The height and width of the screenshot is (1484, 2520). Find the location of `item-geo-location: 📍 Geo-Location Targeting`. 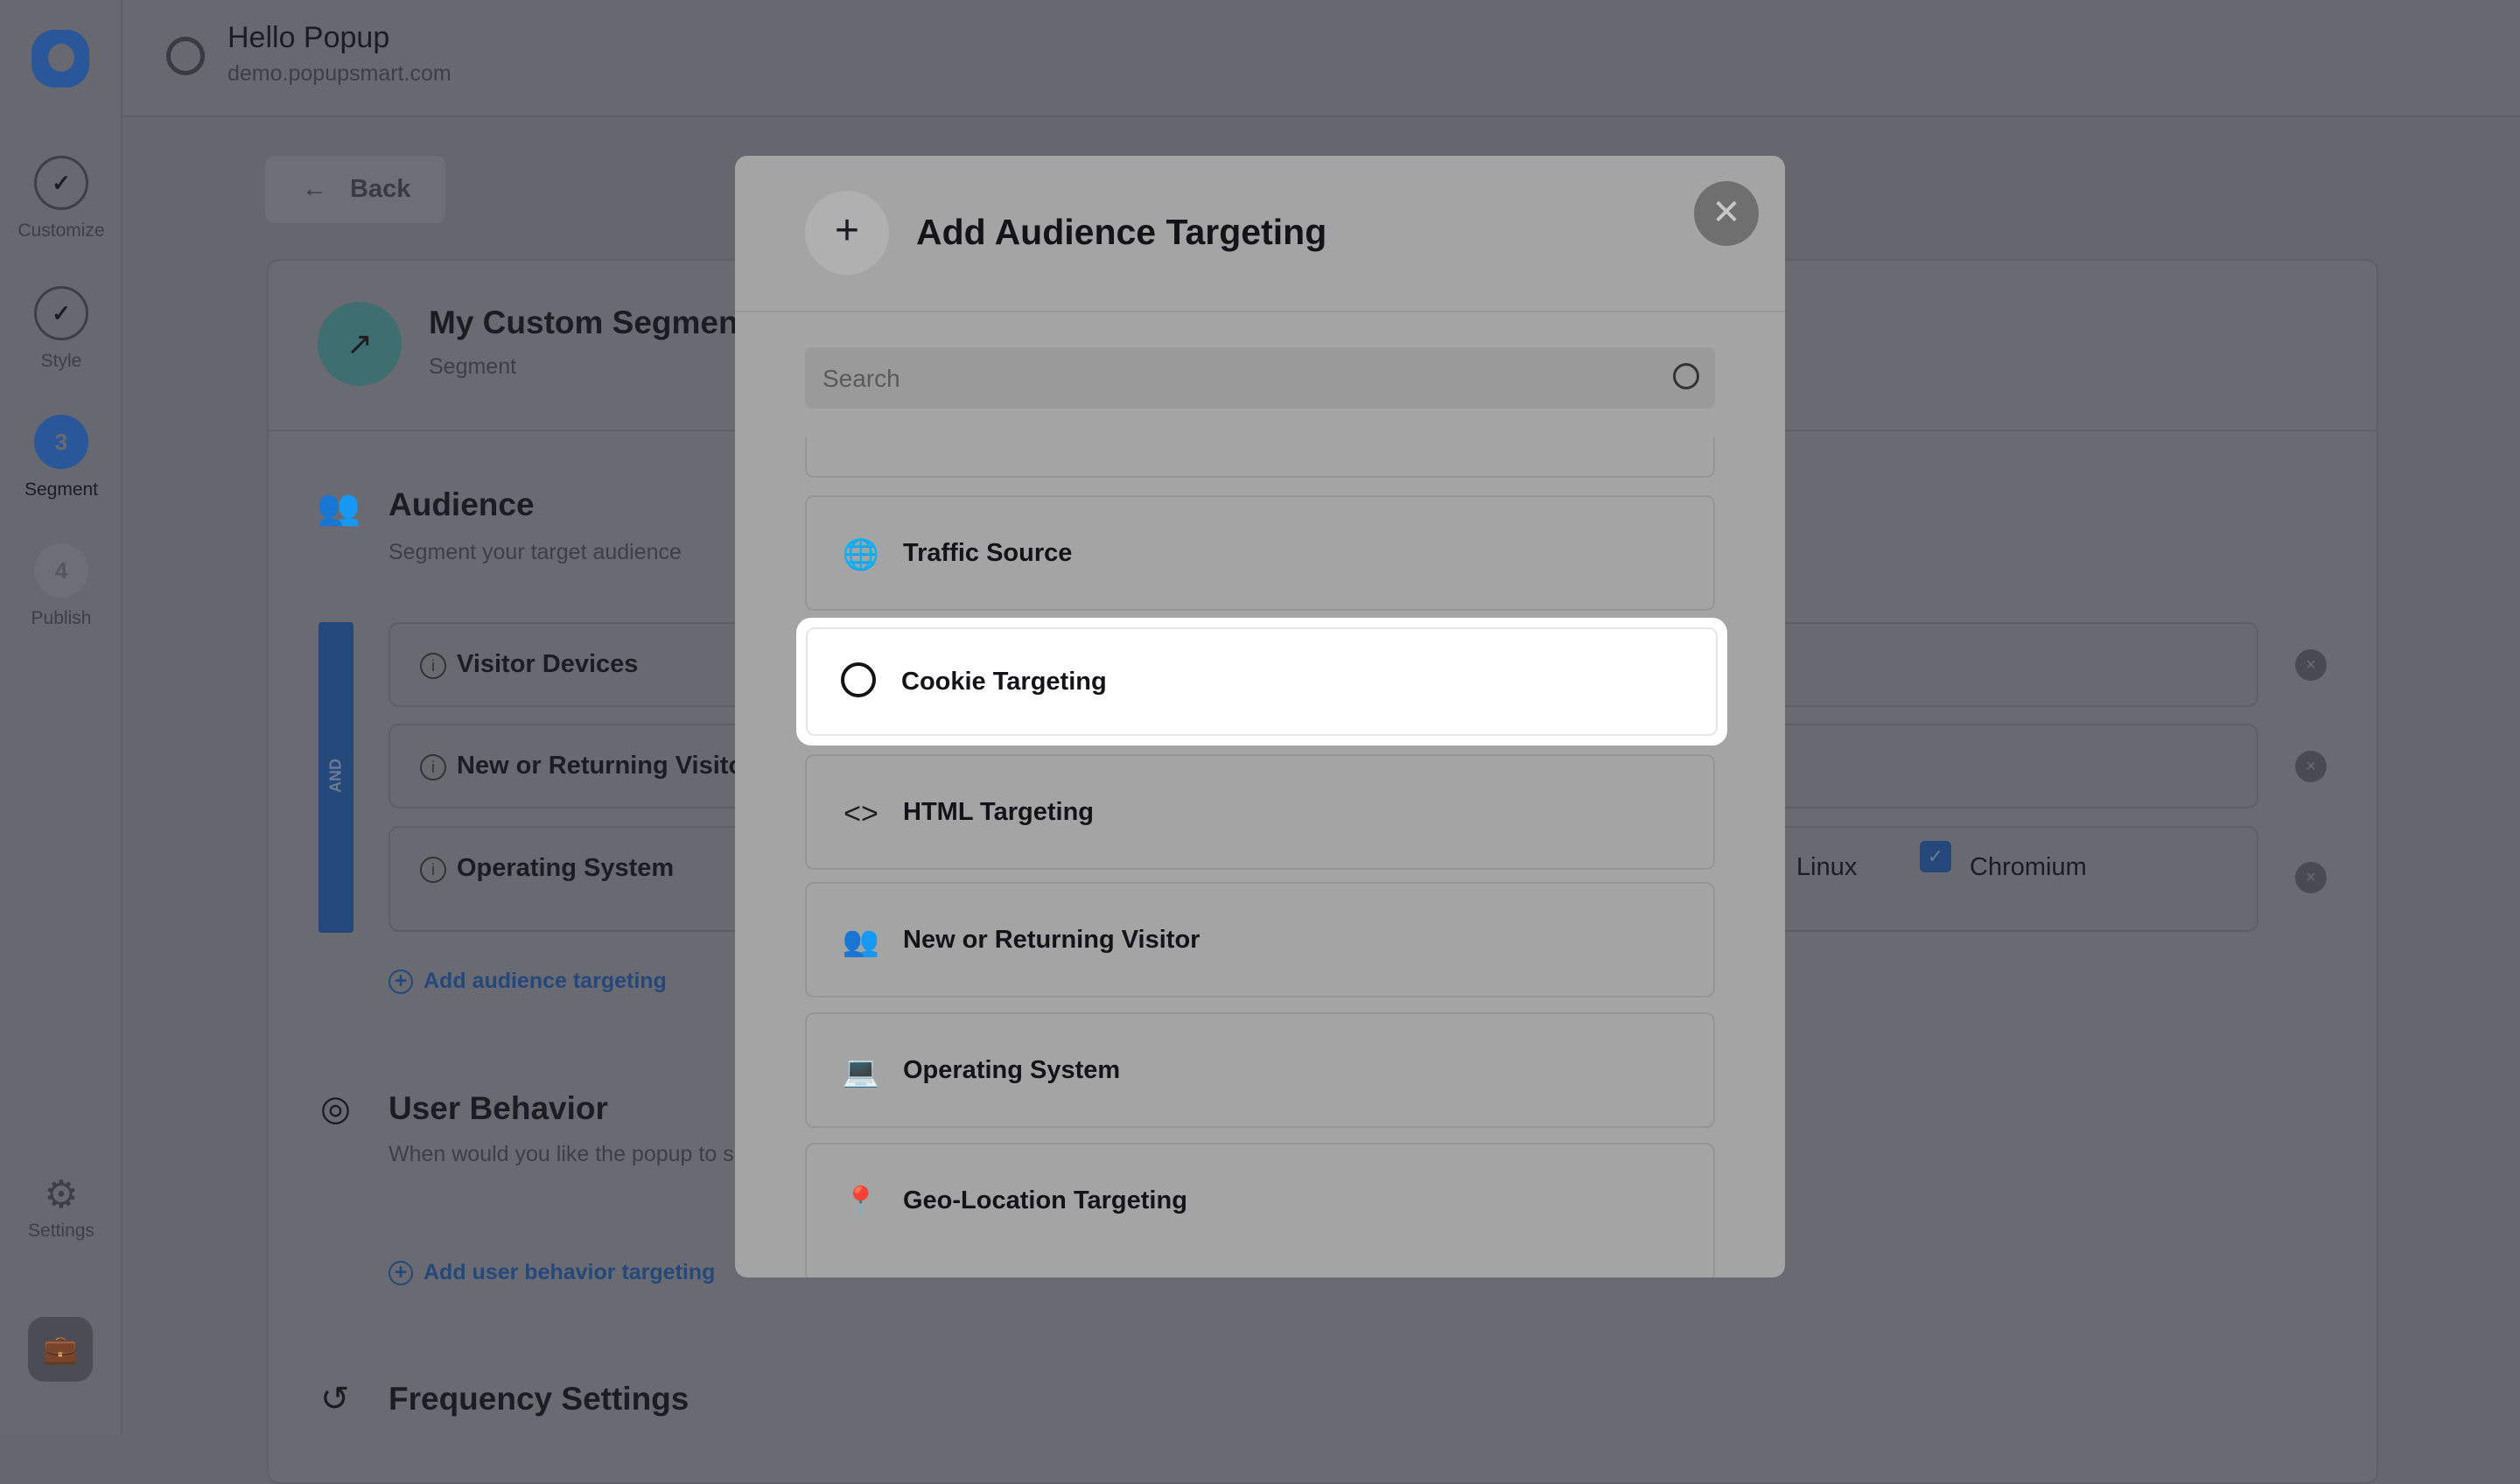

item-geo-location: 📍 Geo-Location Targeting is located at coordinates (1260, 1210).